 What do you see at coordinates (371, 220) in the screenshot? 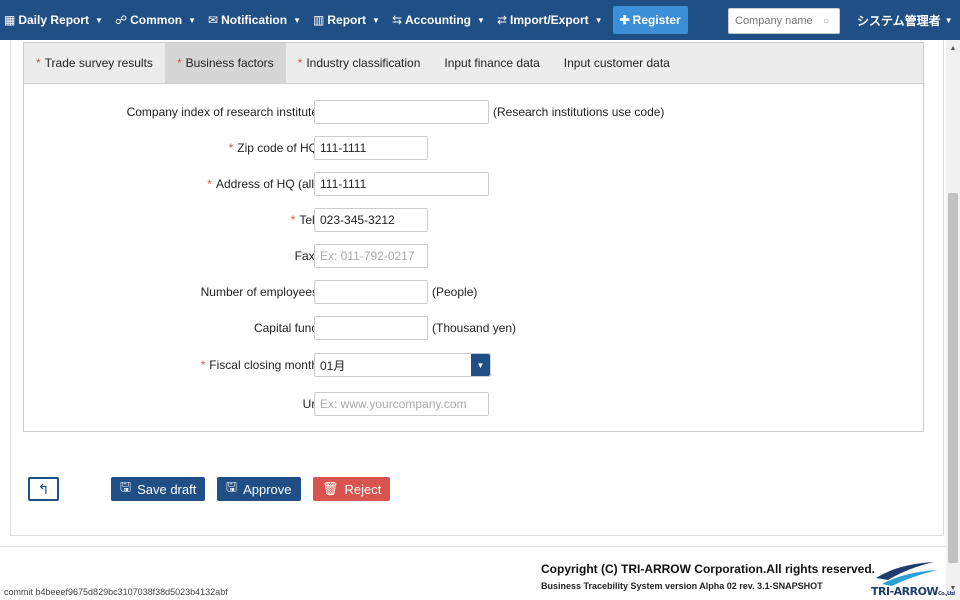
I see `tel-input` at bounding box center [371, 220].